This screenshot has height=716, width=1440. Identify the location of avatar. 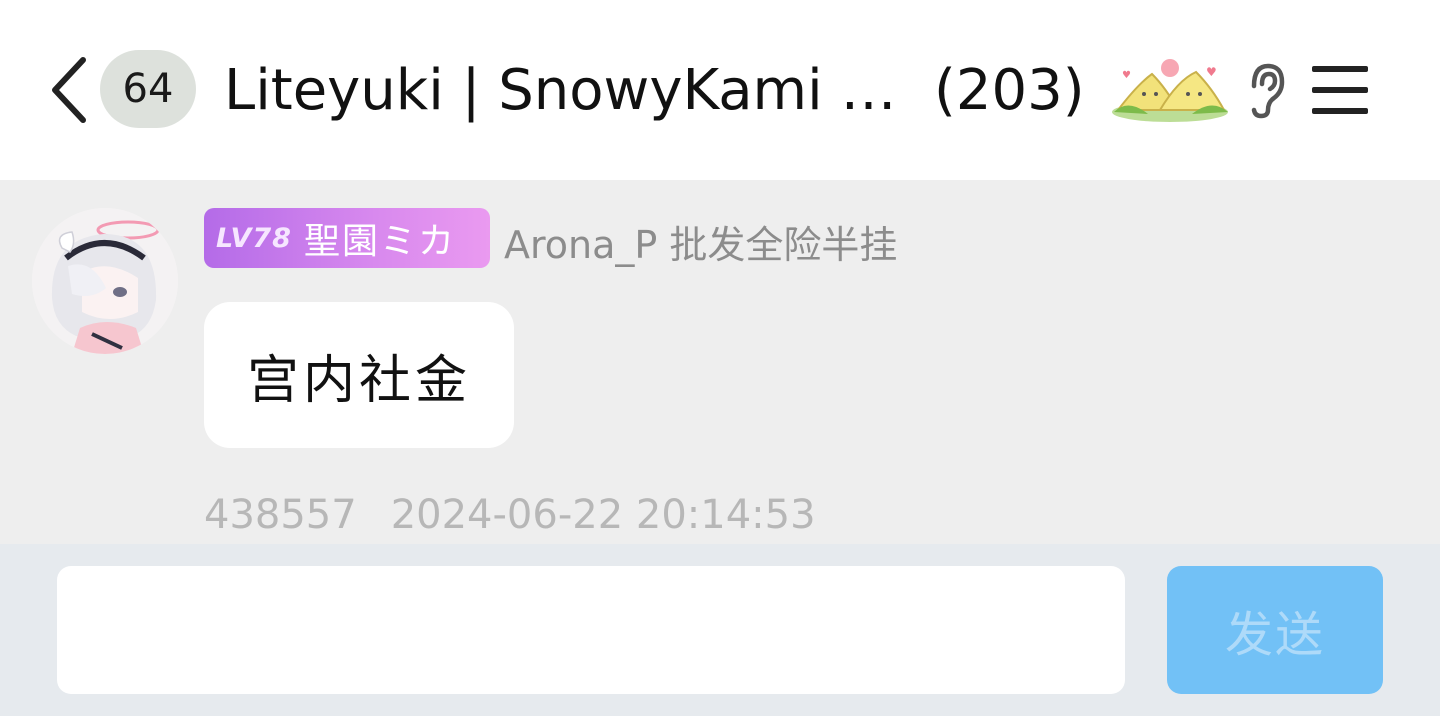
(105, 281).